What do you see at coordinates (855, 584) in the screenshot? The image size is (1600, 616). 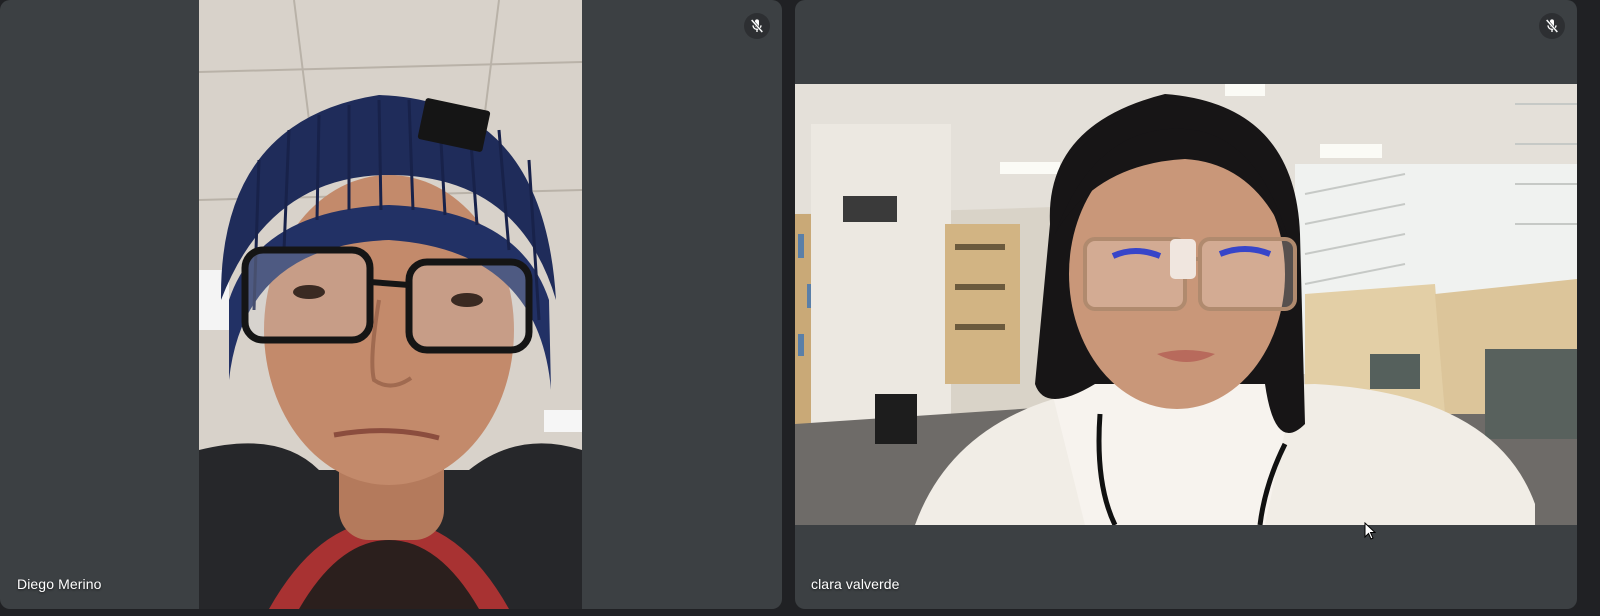 I see `participant-name: clara valverde` at bounding box center [855, 584].